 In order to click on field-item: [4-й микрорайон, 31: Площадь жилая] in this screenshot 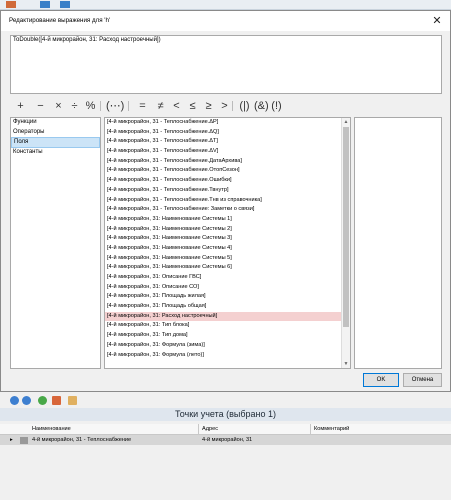, I will do `click(227, 297)`.